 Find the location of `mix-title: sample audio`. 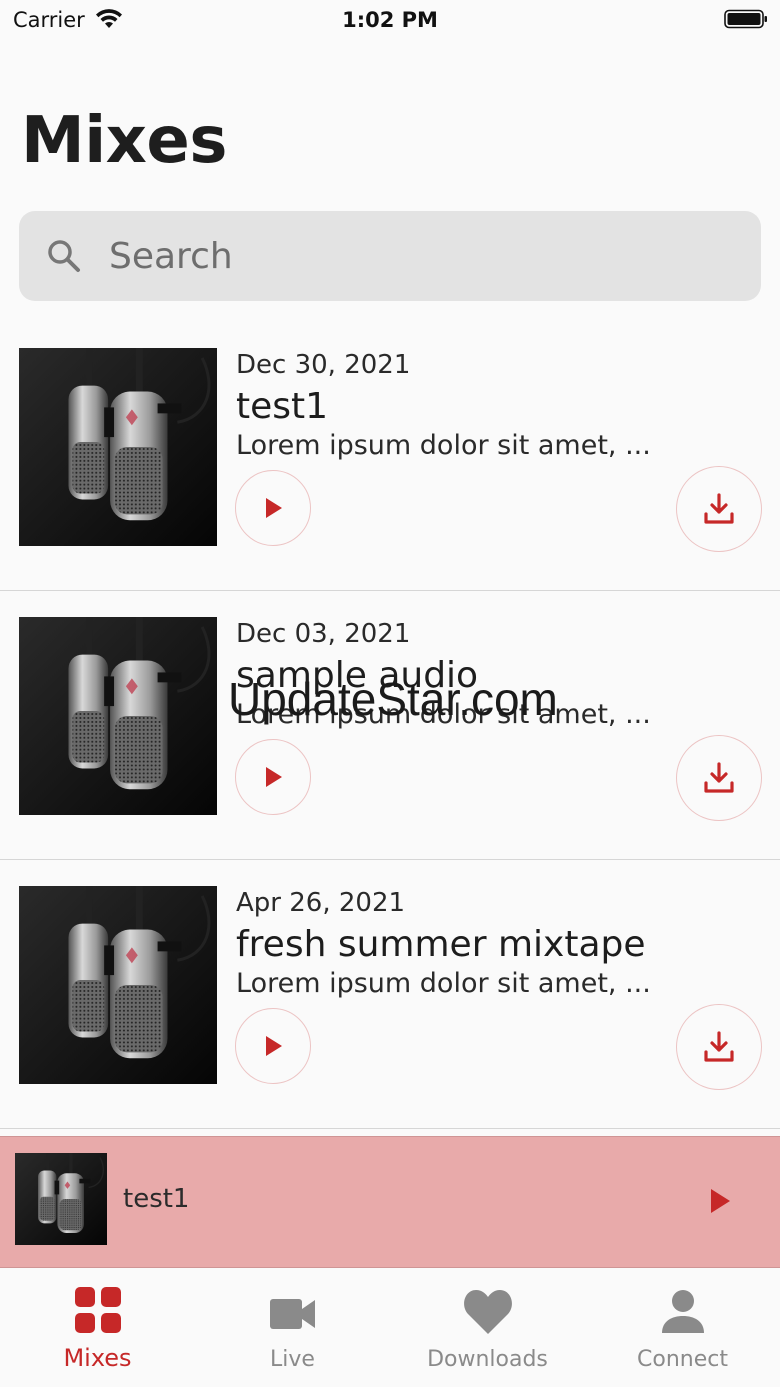

mix-title: sample audio is located at coordinates (357, 675).